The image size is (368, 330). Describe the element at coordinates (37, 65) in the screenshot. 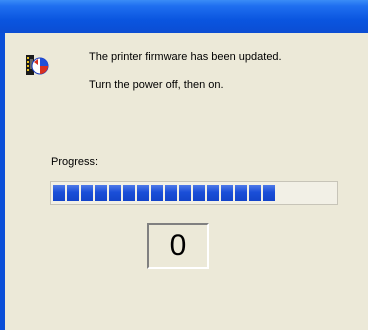

I see `firmware-update-icon` at that location.